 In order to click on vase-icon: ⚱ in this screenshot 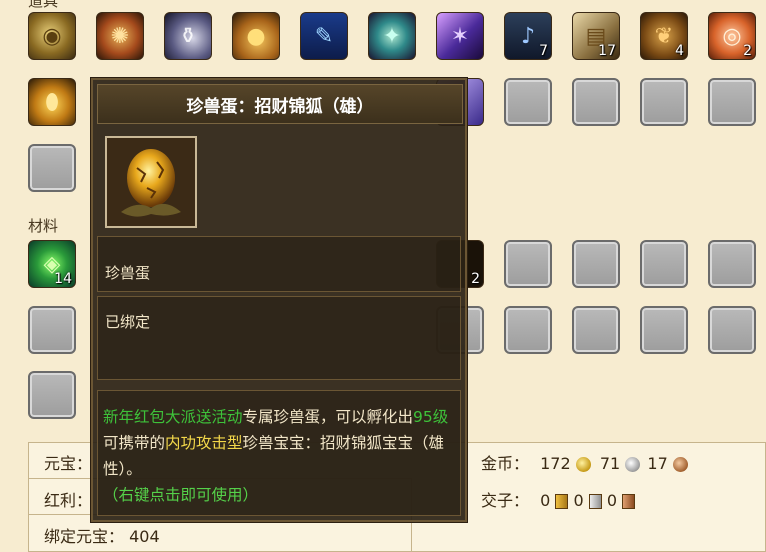, I will do `click(188, 36)`.